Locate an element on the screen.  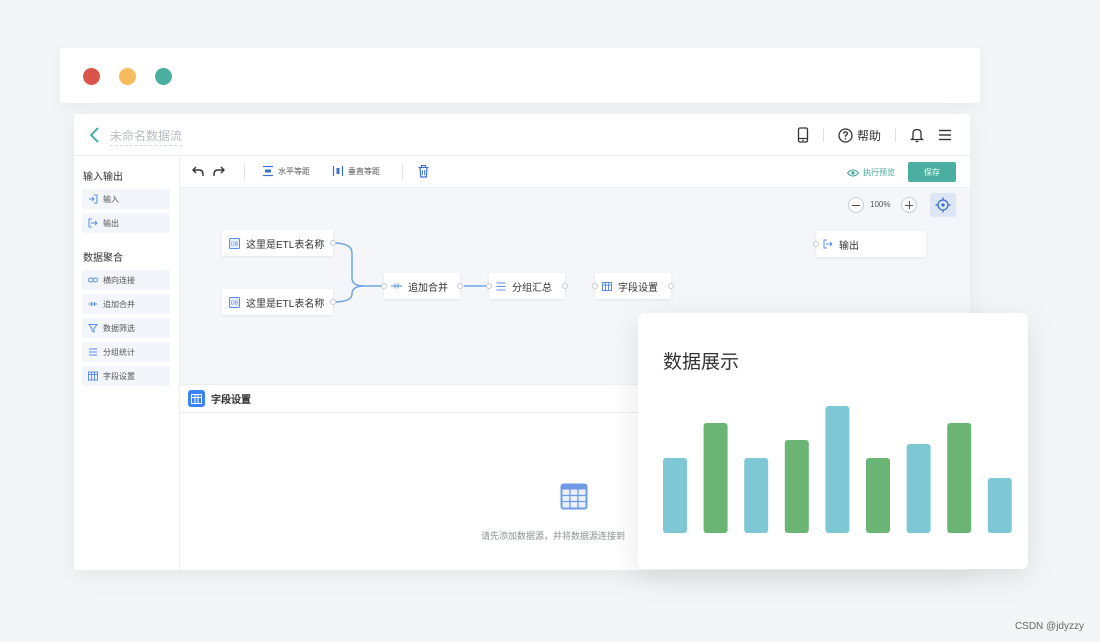
back-arrow-icon is located at coordinates (95, 135).